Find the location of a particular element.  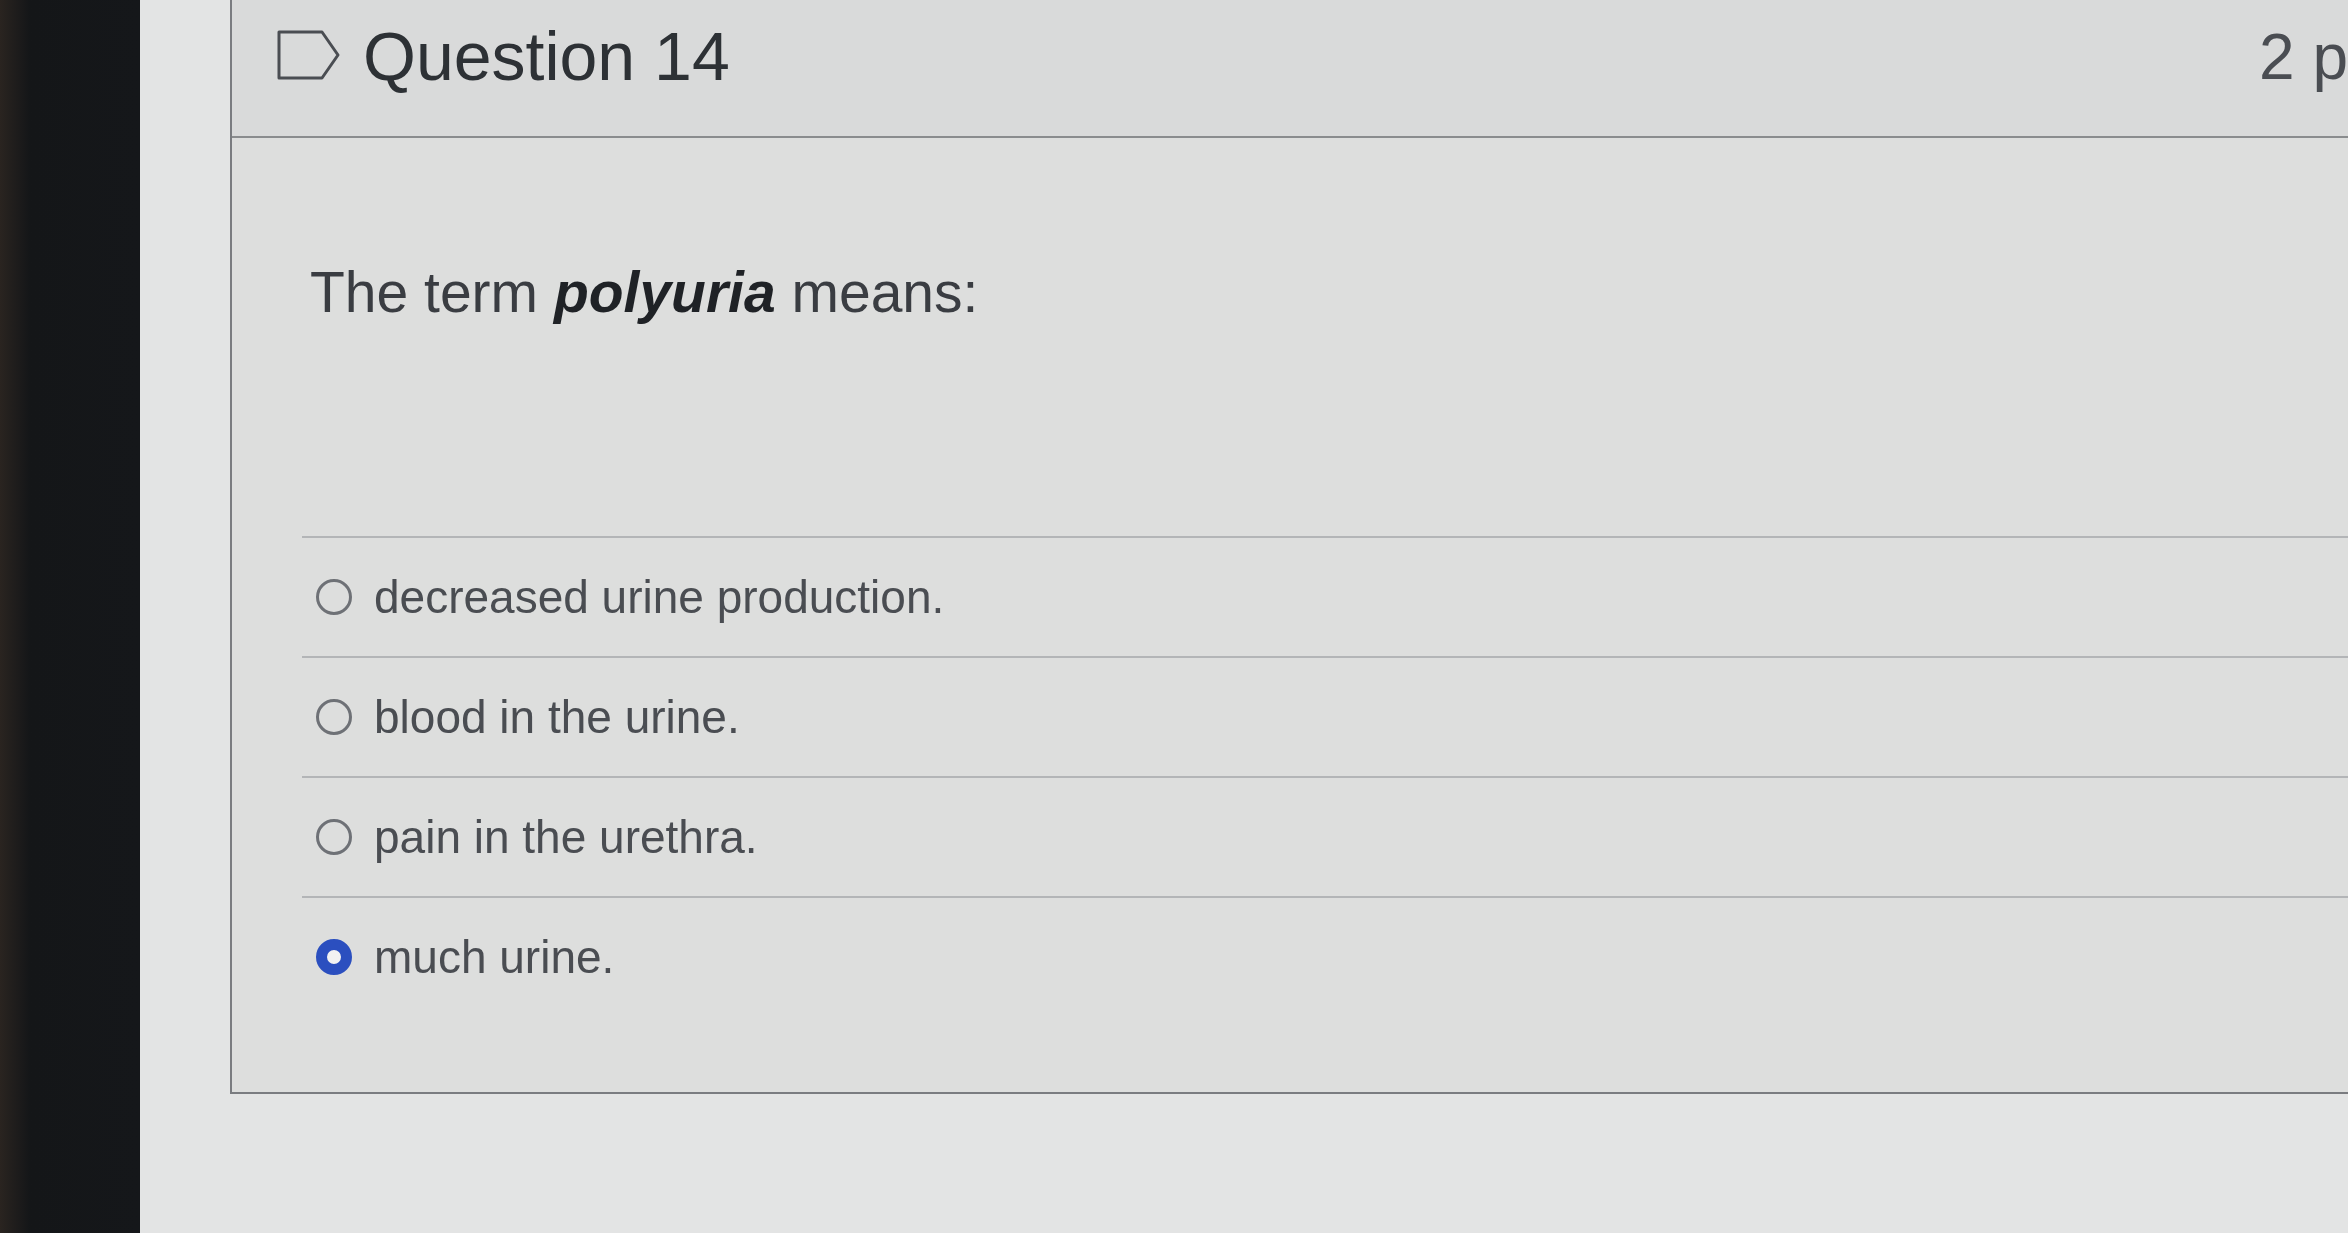

points-label: 2 p is located at coordinates (2303, 57).